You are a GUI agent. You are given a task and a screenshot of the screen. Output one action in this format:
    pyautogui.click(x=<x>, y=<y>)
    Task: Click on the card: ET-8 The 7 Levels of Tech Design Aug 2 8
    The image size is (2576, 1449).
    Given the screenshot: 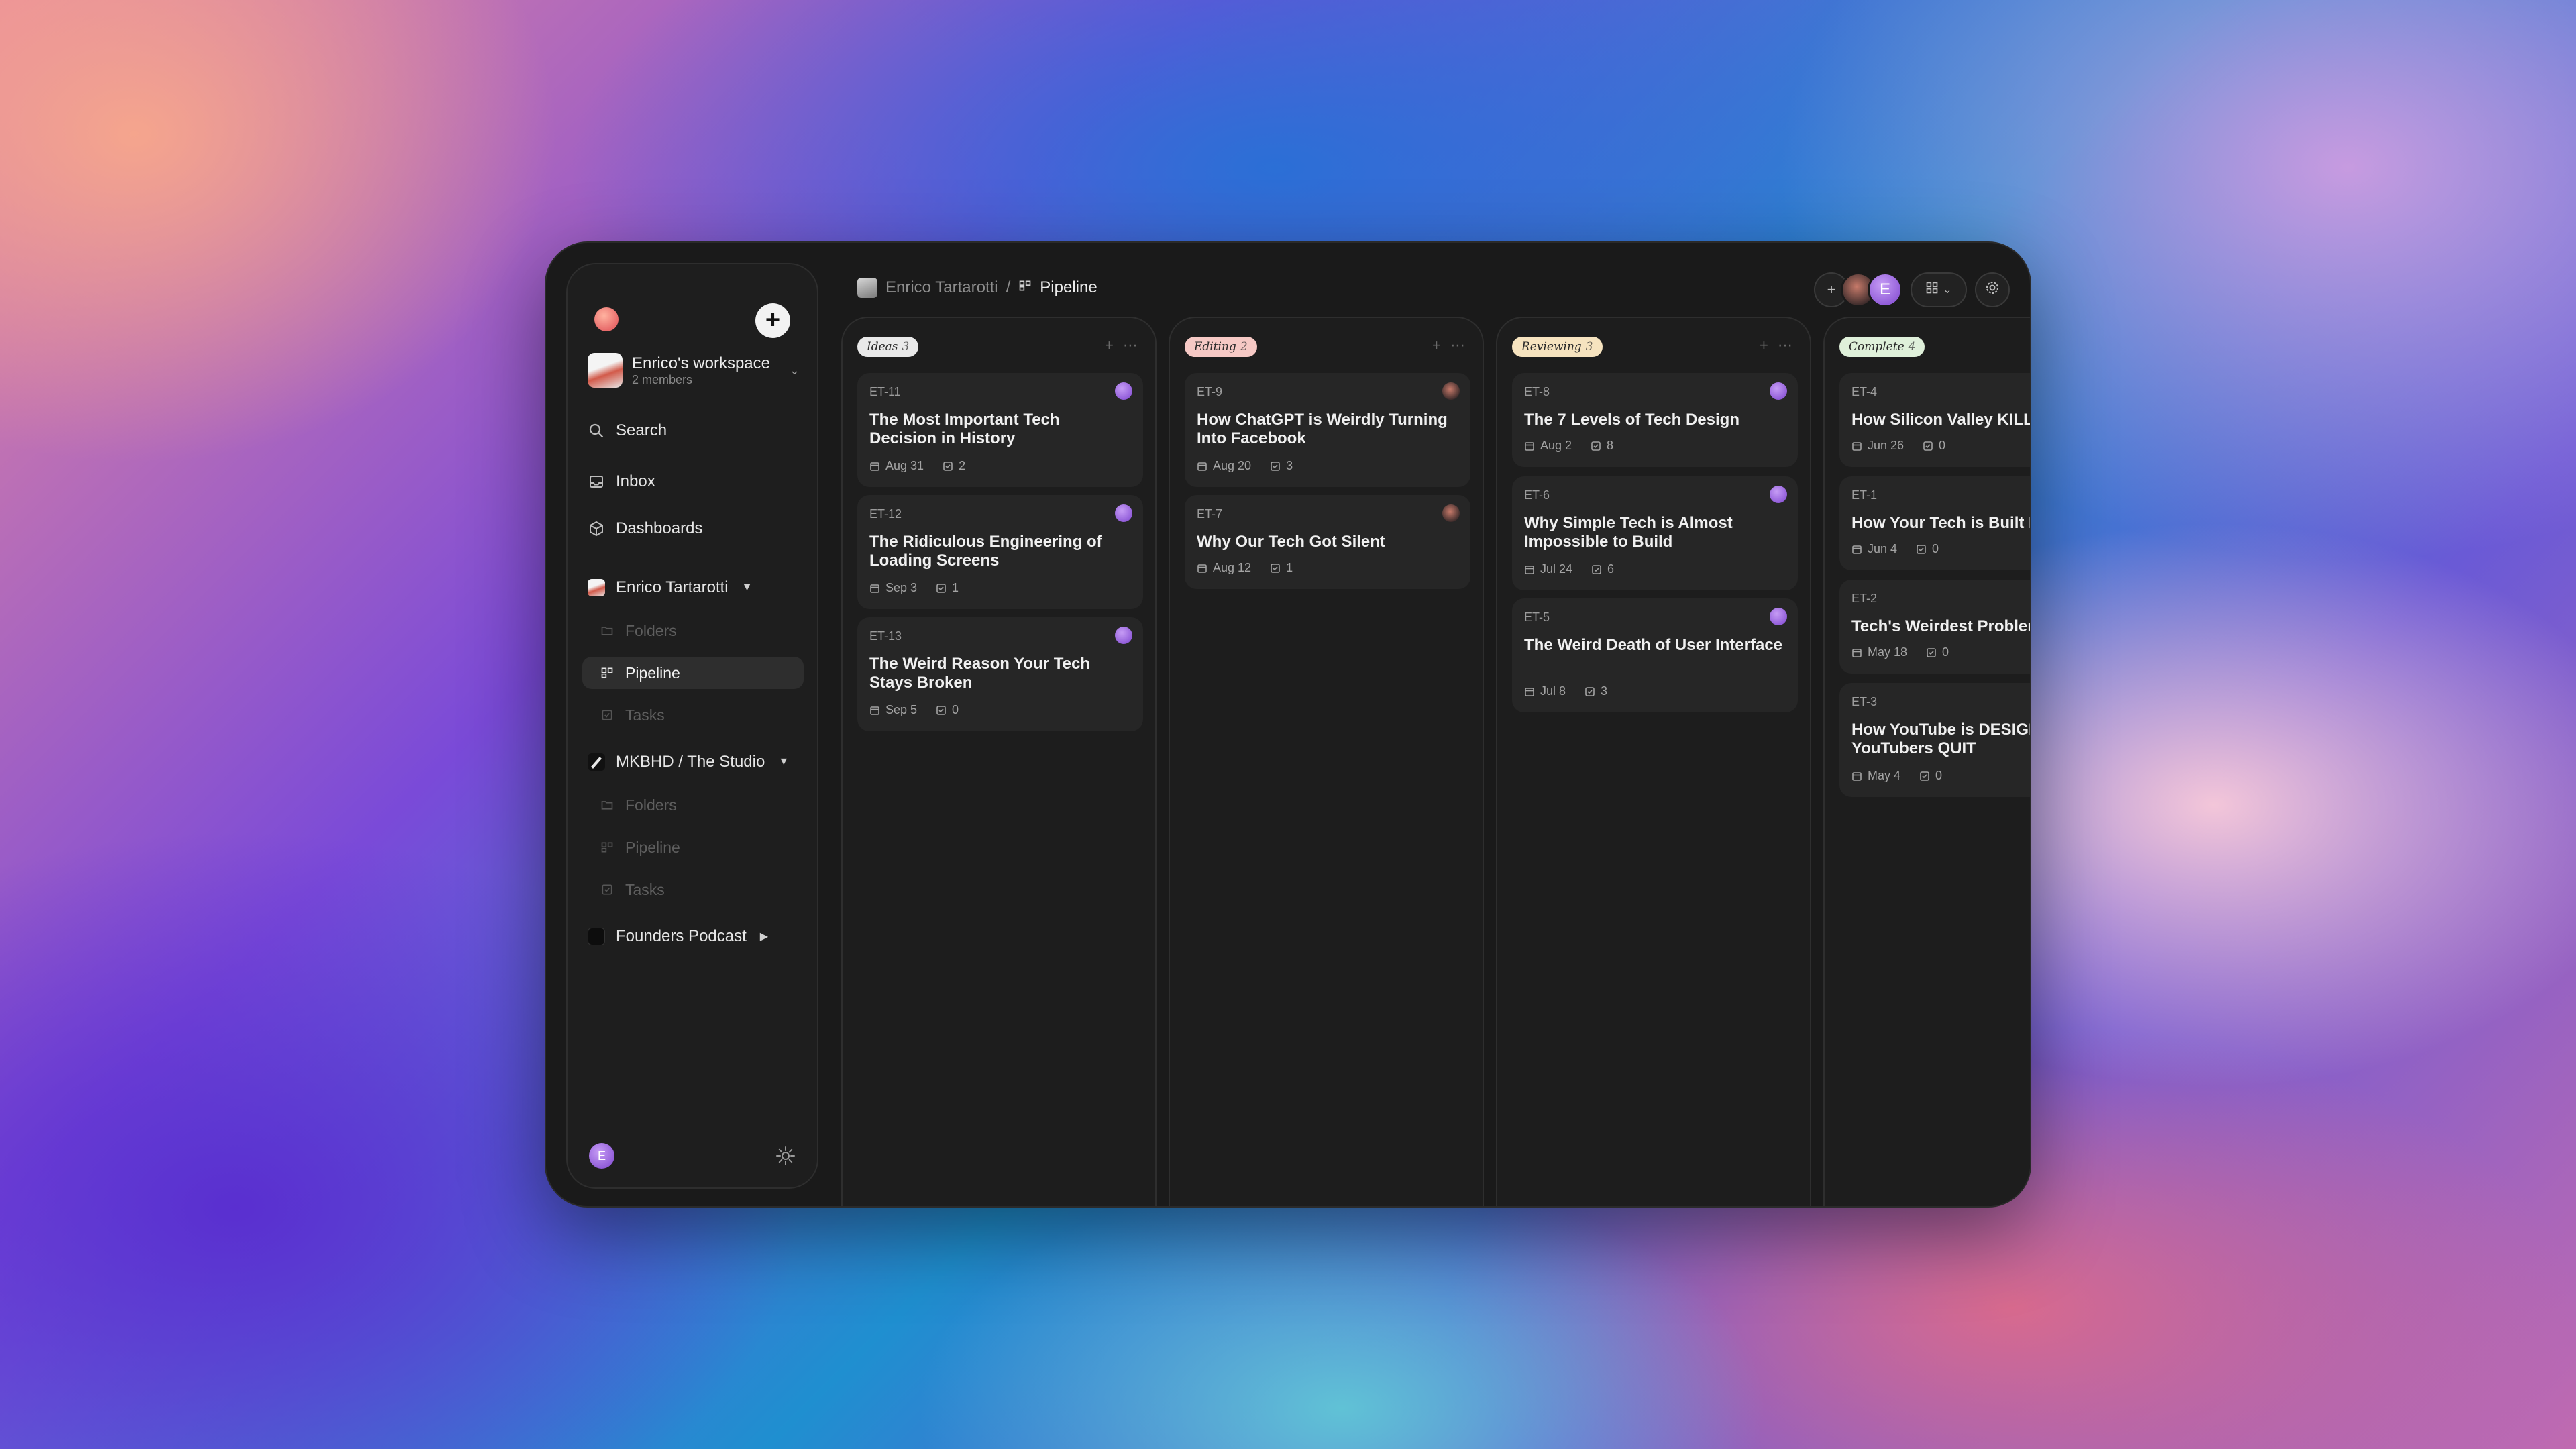 What is the action you would take?
    pyautogui.click(x=1655, y=420)
    